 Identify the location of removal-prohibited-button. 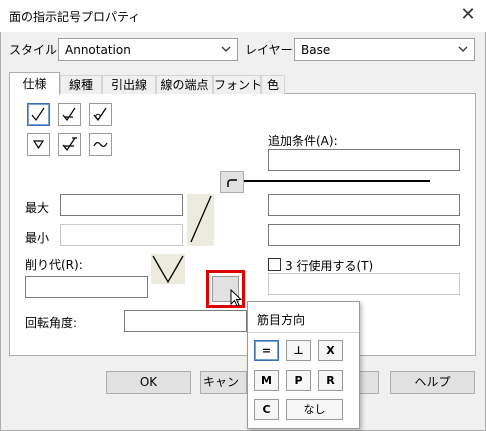
(100, 114).